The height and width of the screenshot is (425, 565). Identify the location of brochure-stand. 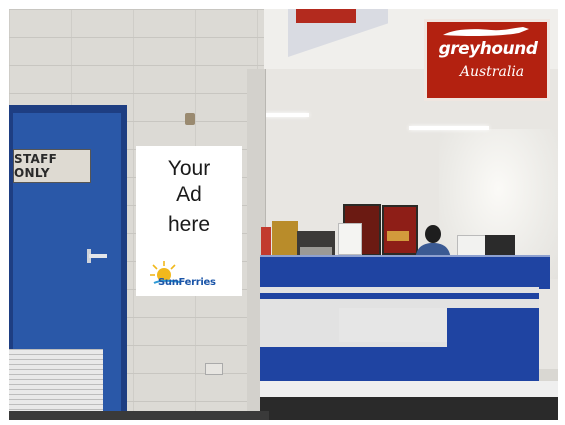
(285, 239).